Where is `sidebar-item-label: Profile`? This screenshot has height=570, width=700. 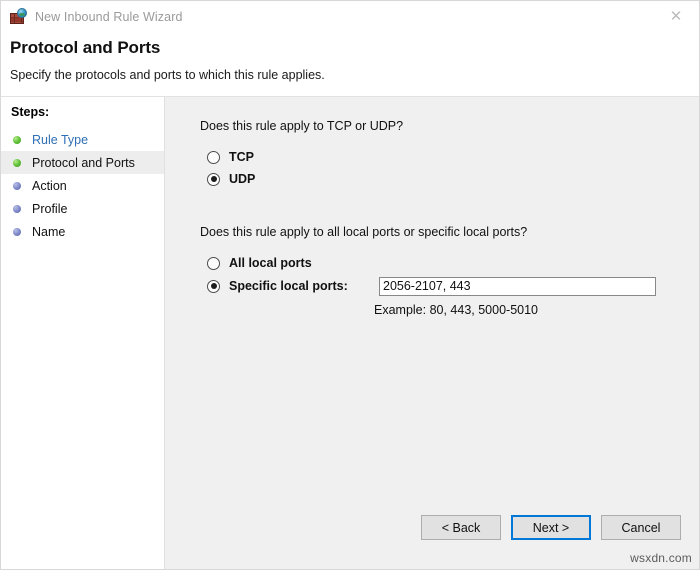 sidebar-item-label: Profile is located at coordinates (50, 208).